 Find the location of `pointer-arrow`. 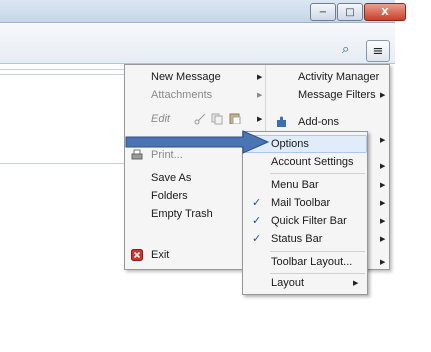

pointer-arrow is located at coordinates (197, 142).